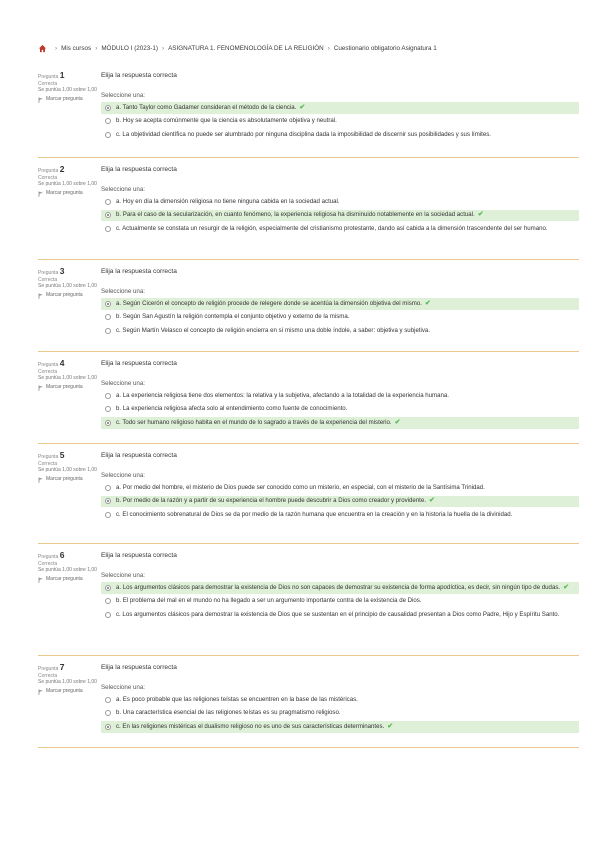  Describe the element at coordinates (62, 271) in the screenshot. I see `question-number-value: 3` at that location.